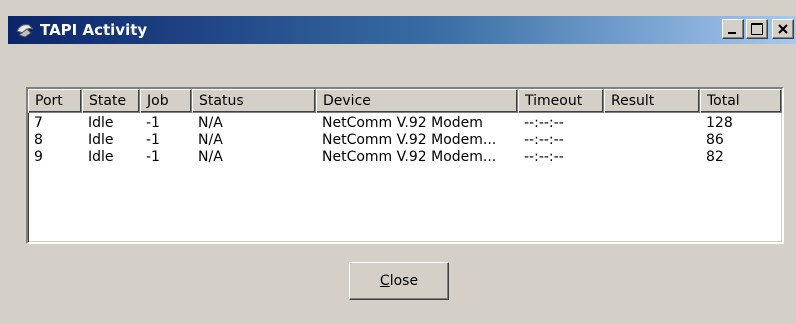 This screenshot has height=324, width=796. I want to click on maximize-button, so click(757, 29).